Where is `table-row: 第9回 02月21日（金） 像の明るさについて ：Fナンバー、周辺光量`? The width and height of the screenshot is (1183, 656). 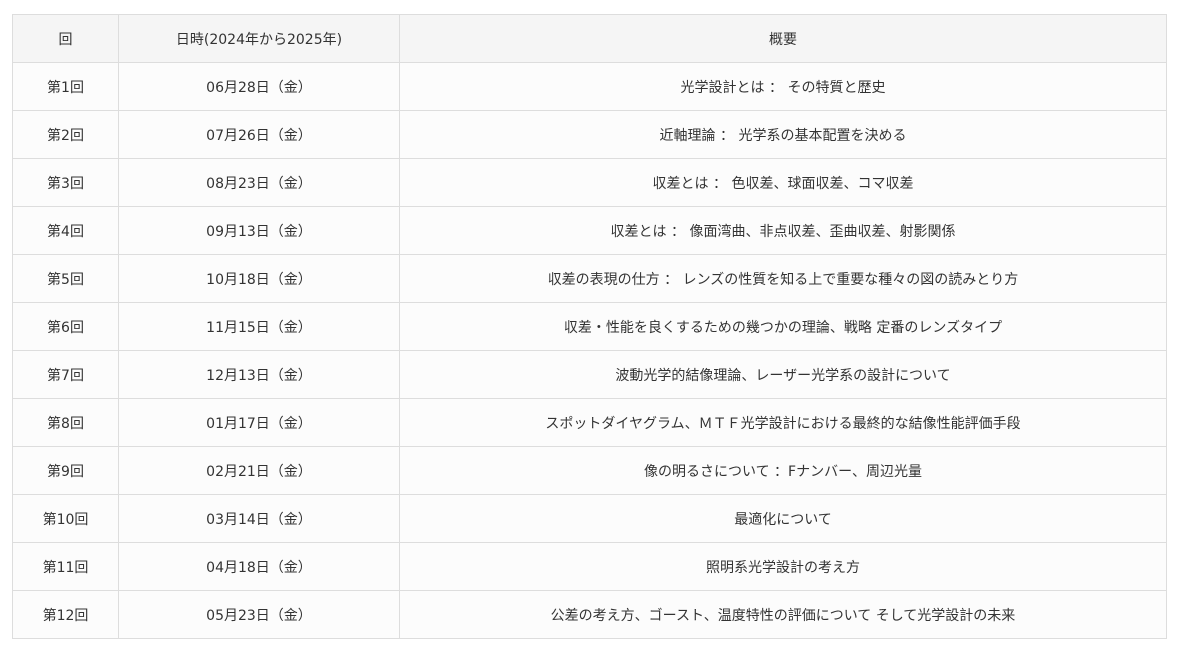
table-row: 第9回 02月21日（金） 像の明るさについて ：Fナンバー、周辺光量 is located at coordinates (589, 470).